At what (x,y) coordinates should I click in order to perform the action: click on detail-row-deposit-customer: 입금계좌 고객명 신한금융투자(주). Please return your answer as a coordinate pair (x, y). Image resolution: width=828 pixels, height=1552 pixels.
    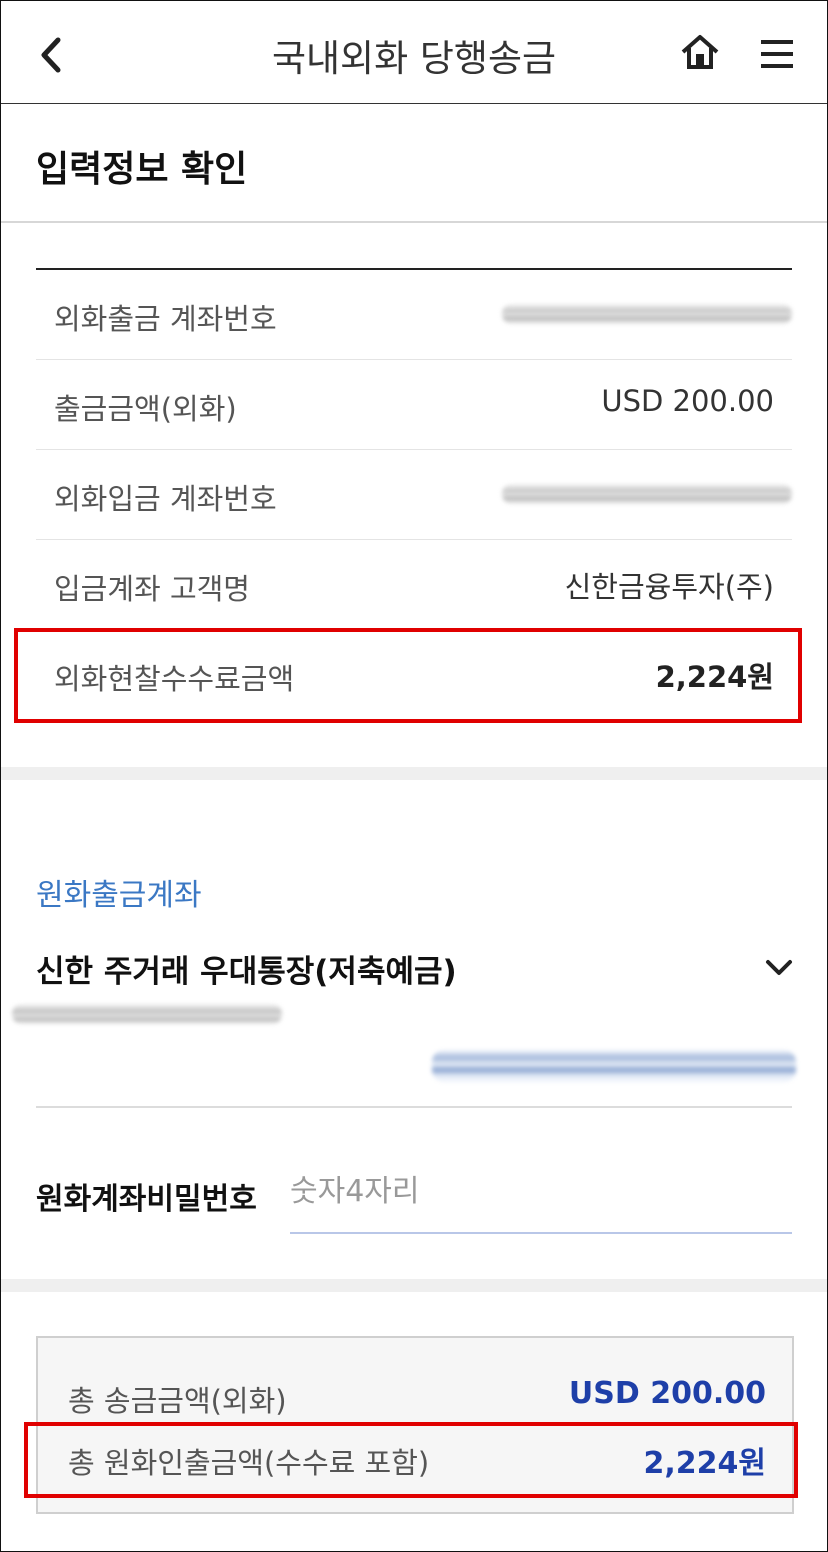
    Looking at the image, I should click on (414, 585).